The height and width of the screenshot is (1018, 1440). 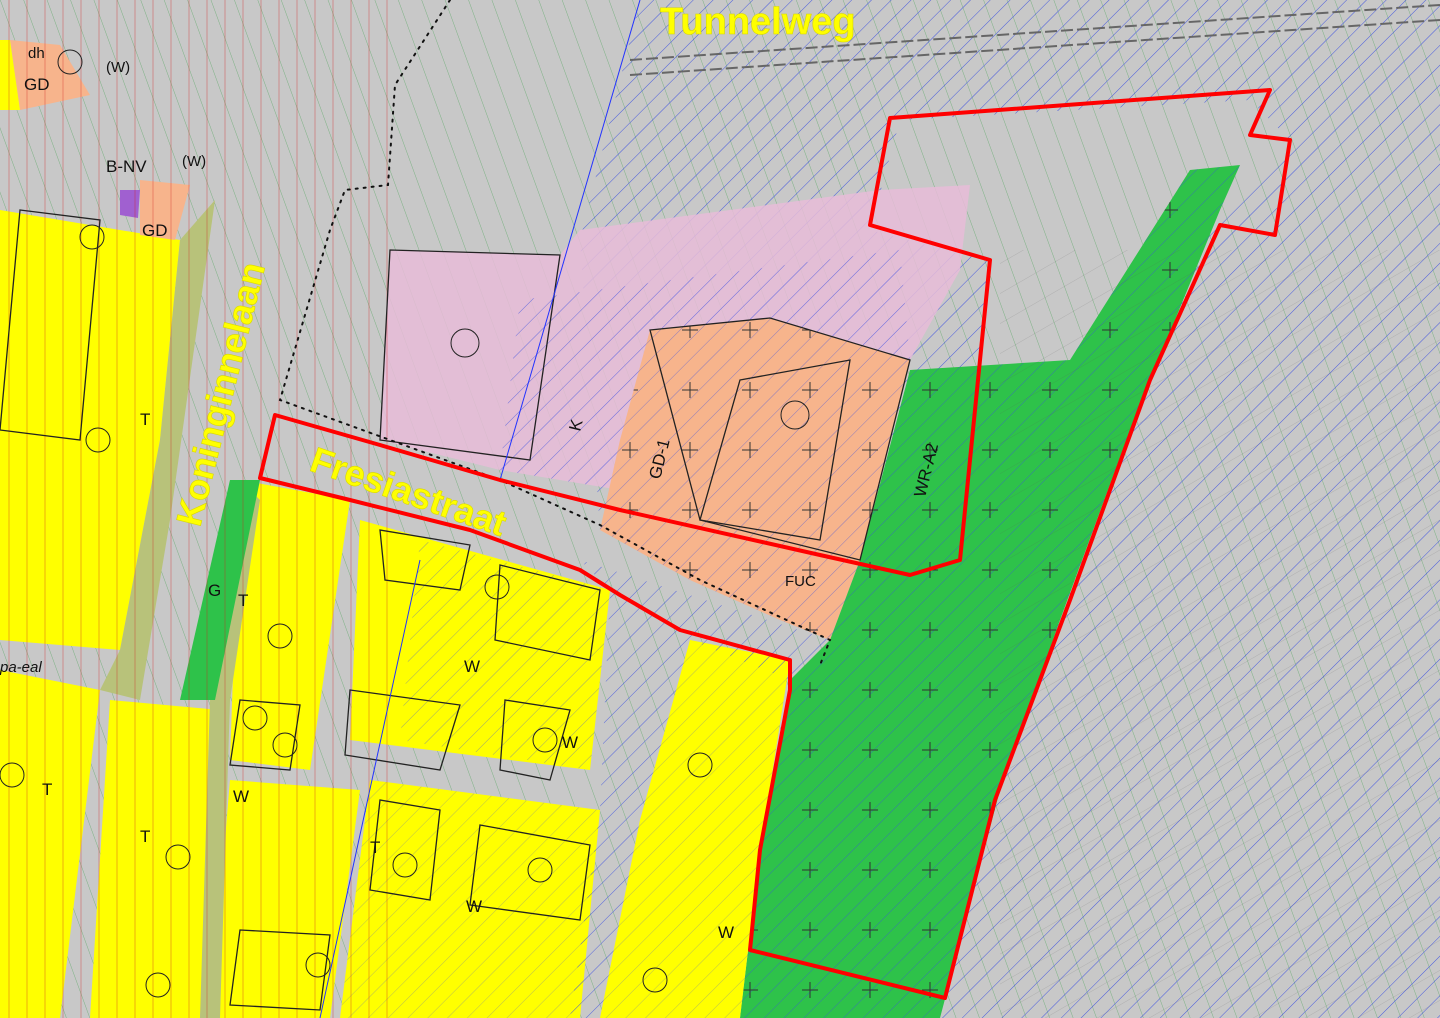 What do you see at coordinates (194, 161) in the screenshot?
I see `zone-code-w-mid: (W)` at bounding box center [194, 161].